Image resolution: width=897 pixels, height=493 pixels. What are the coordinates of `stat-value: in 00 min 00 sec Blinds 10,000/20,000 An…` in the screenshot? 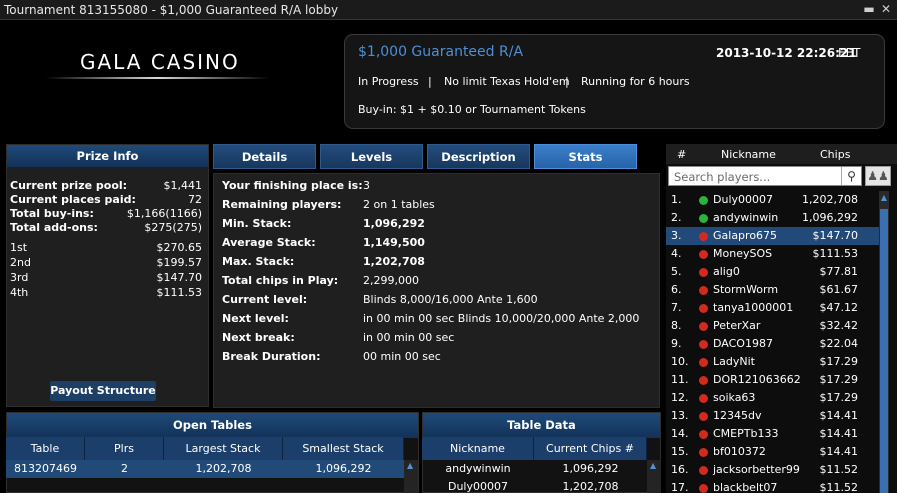 It's located at (501, 318).